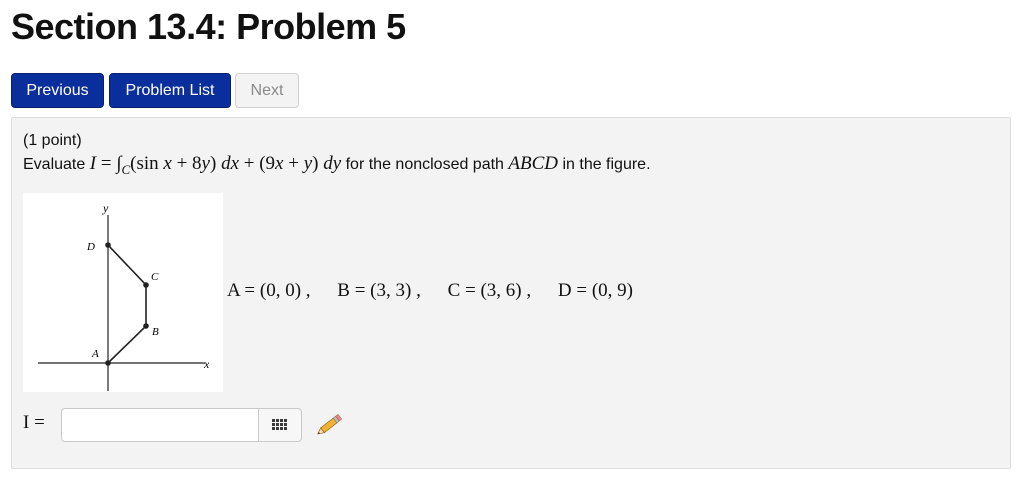  What do you see at coordinates (424, 164) in the screenshot?
I see `path-text: for the nonclosed path` at bounding box center [424, 164].